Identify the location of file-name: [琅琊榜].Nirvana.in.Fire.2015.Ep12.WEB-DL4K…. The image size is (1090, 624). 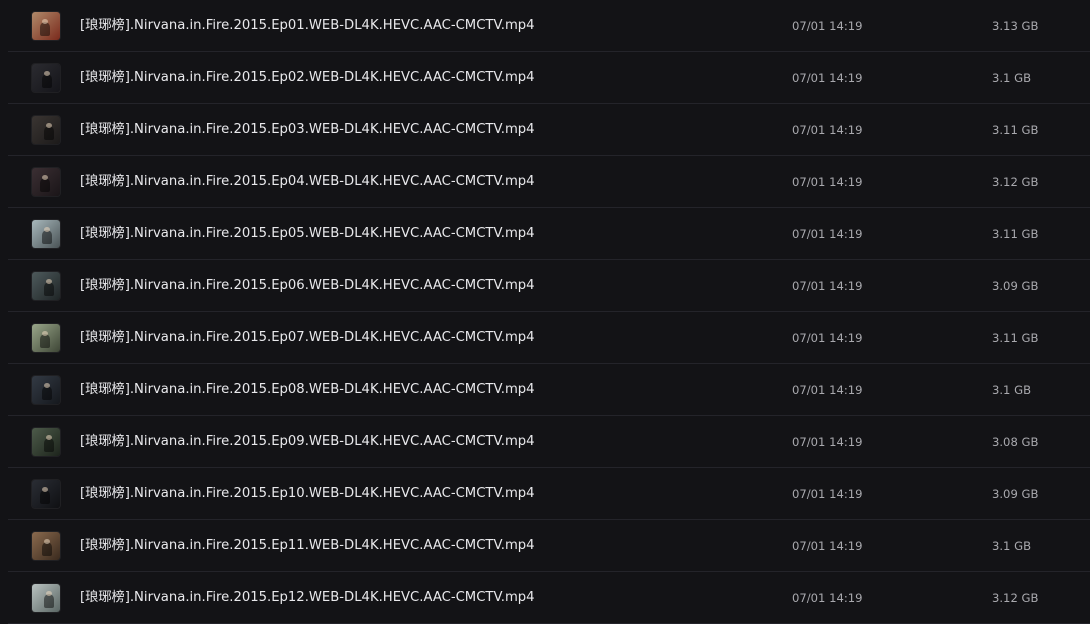
(307, 598).